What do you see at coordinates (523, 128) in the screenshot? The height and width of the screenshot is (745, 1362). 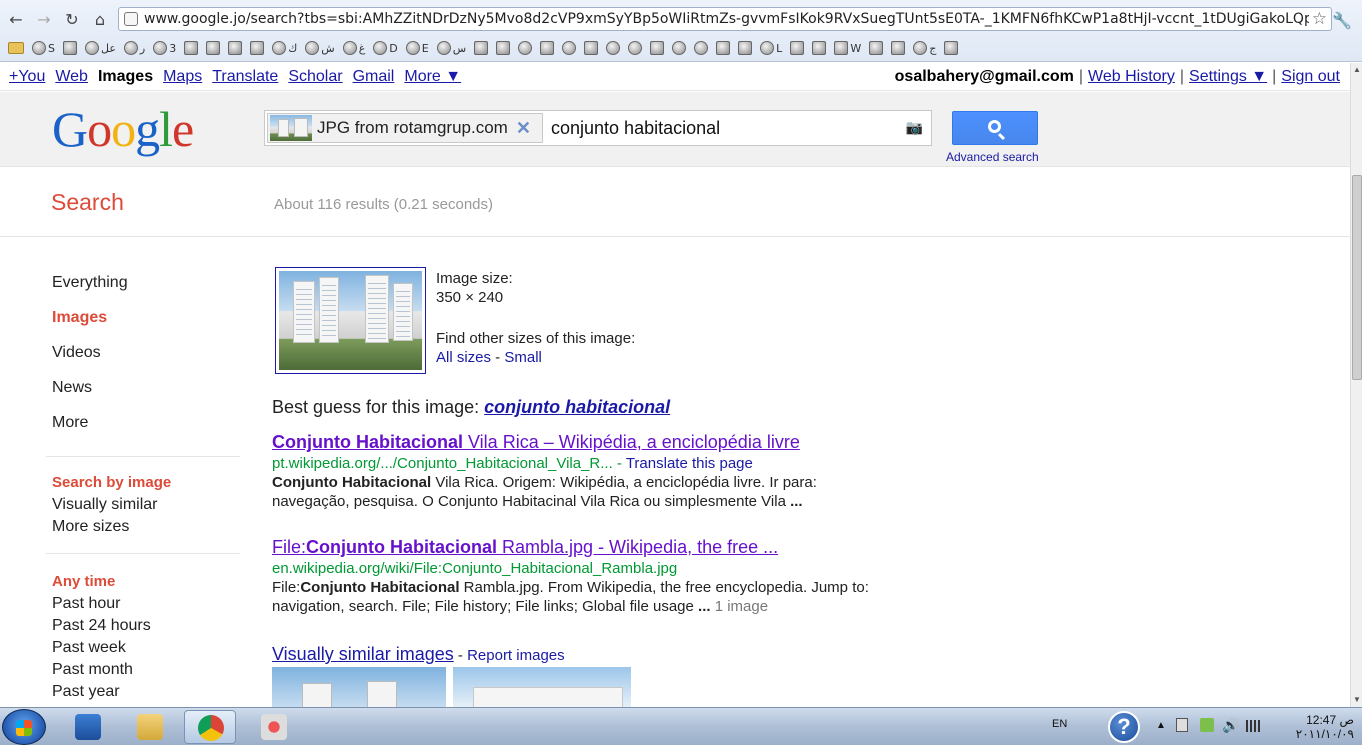 I see `chip-close-icon: ✕` at bounding box center [523, 128].